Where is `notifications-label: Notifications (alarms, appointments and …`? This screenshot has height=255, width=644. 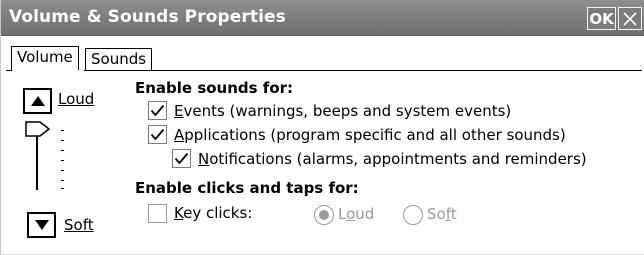 notifications-label: Notifications (alarms, appointments and … is located at coordinates (392, 159).